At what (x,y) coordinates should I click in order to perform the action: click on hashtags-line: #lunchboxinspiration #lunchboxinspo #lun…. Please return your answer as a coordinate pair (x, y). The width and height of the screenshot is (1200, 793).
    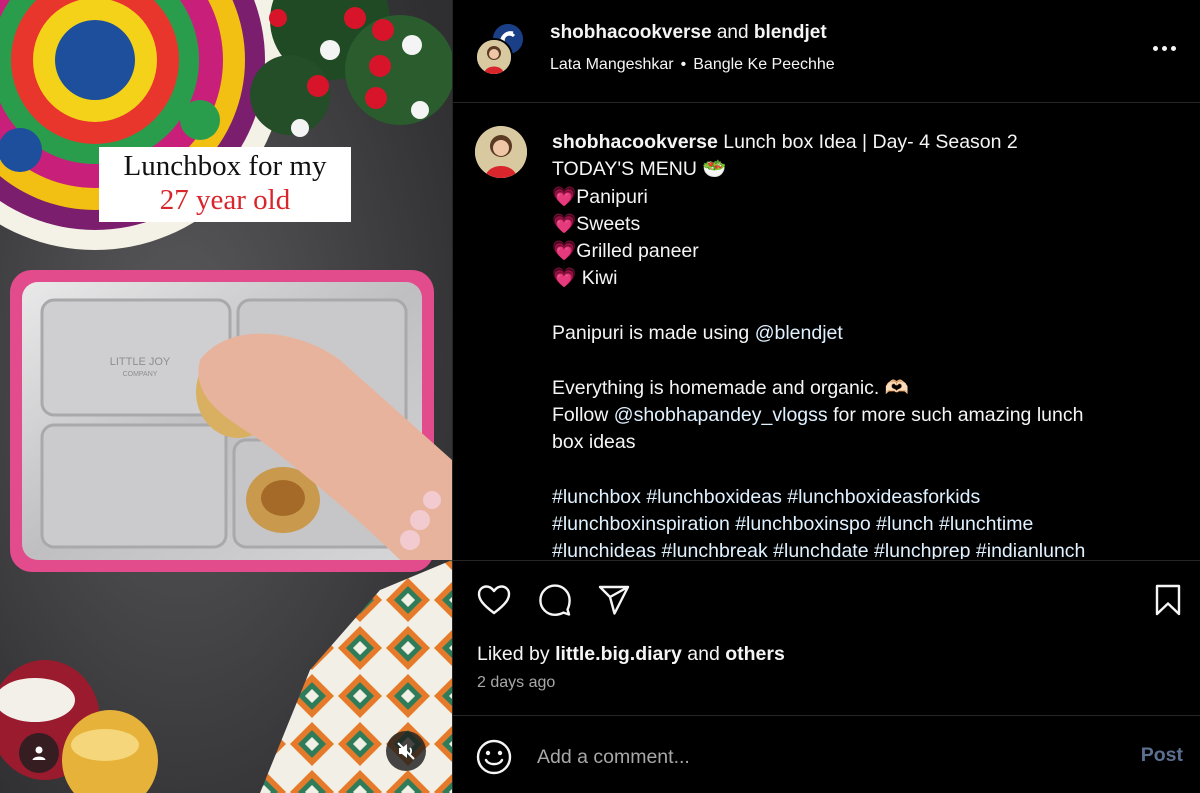
    Looking at the image, I should click on (862, 524).